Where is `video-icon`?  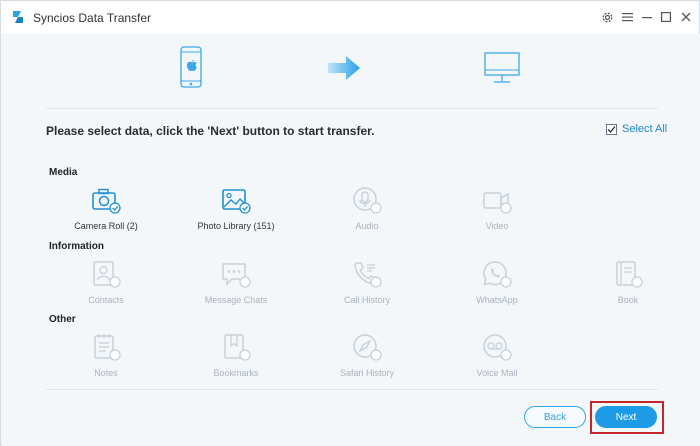 video-icon is located at coordinates (497, 203).